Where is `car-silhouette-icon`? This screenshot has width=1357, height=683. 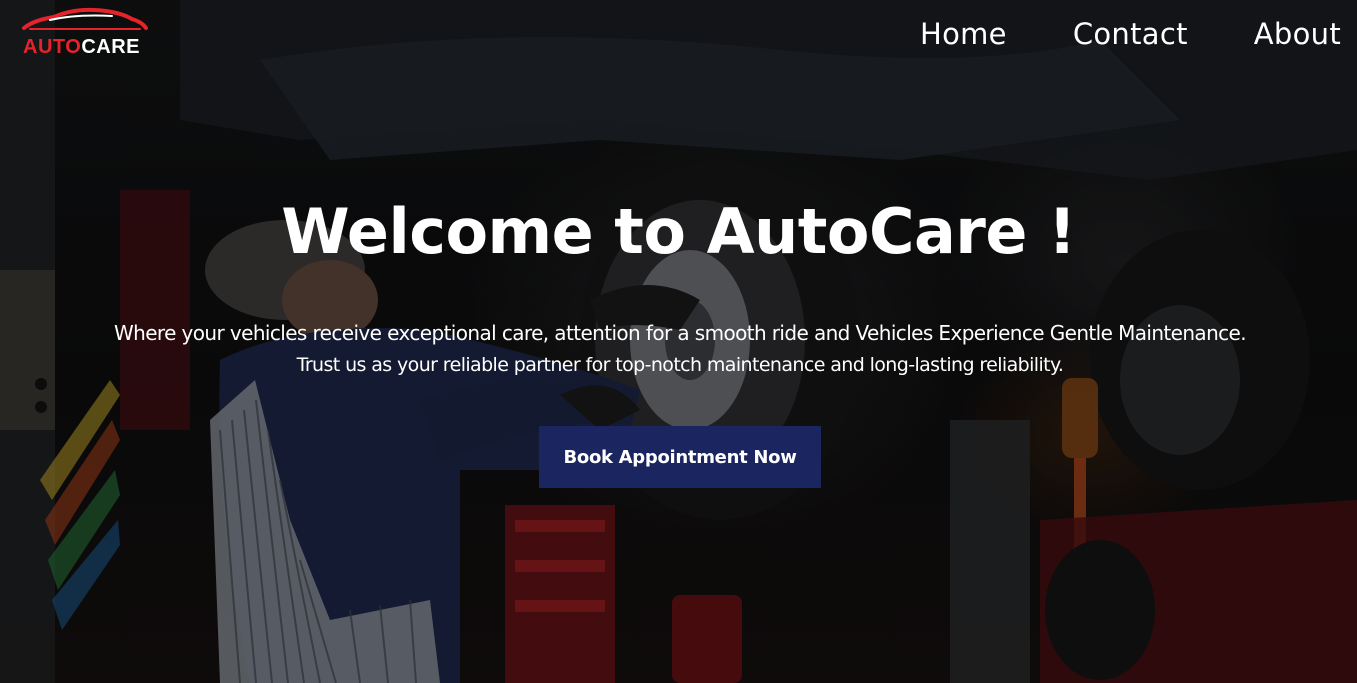 car-silhouette-icon is located at coordinates (85, 18).